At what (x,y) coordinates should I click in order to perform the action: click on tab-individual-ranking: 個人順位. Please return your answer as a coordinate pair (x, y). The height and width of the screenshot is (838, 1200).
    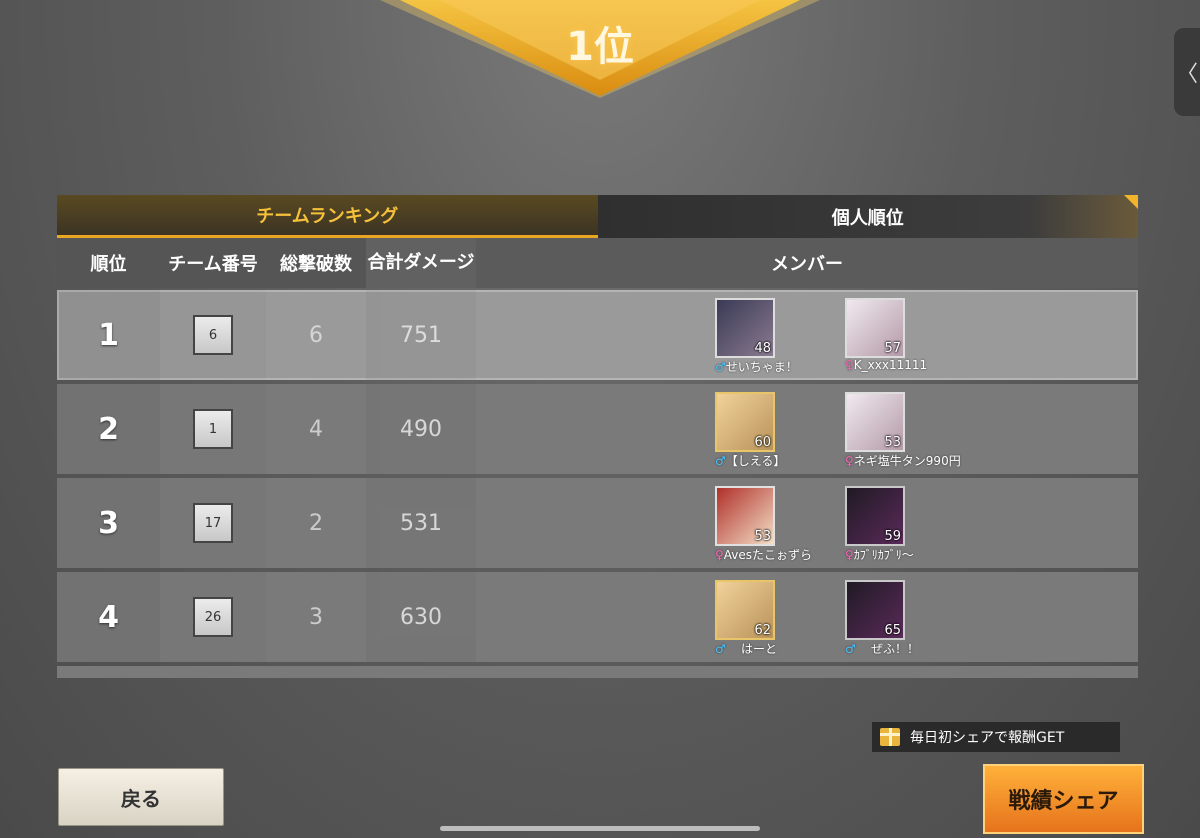
    Looking at the image, I should click on (867, 216).